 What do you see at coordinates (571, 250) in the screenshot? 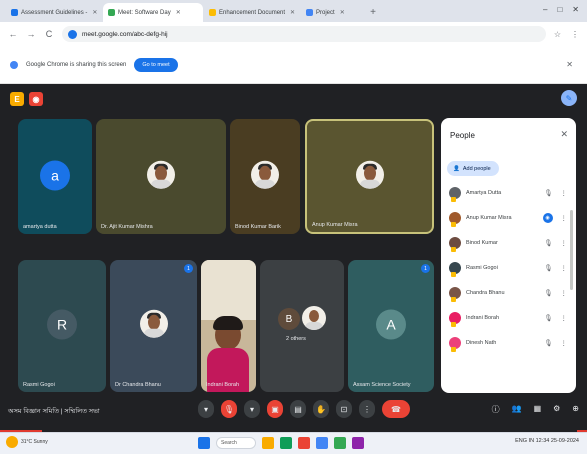
I see `people-scrollbar` at bounding box center [571, 250].